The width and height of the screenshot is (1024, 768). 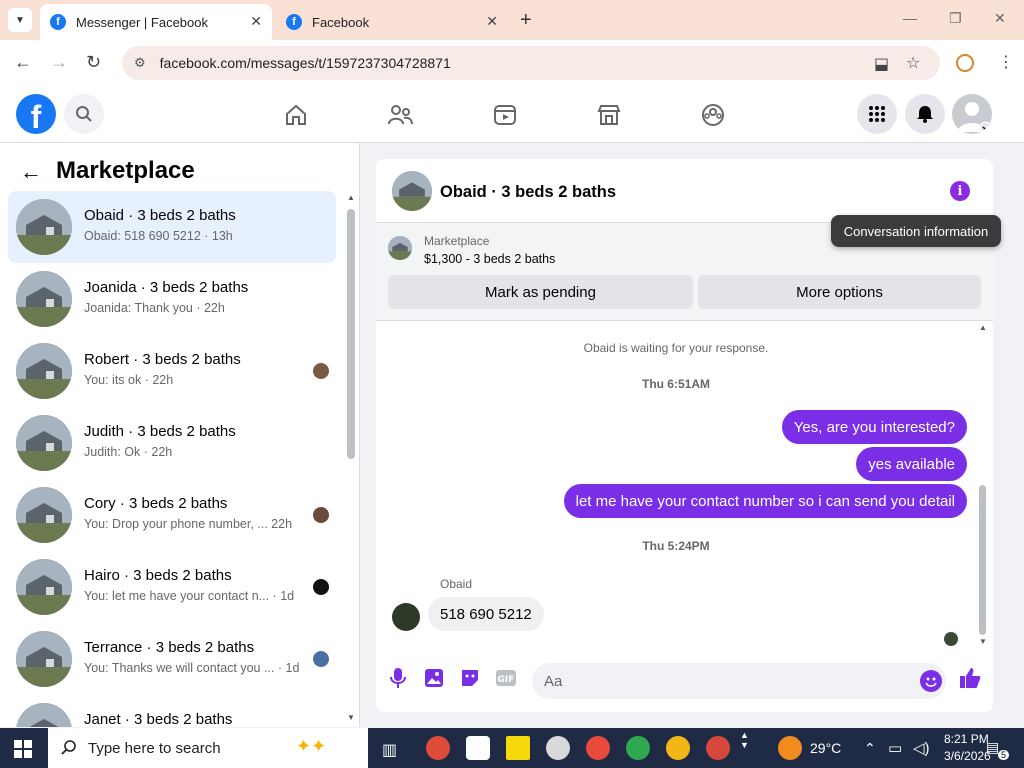 I want to click on conversation-name: Cory · 3 beds 2 baths, so click(x=156, y=503).